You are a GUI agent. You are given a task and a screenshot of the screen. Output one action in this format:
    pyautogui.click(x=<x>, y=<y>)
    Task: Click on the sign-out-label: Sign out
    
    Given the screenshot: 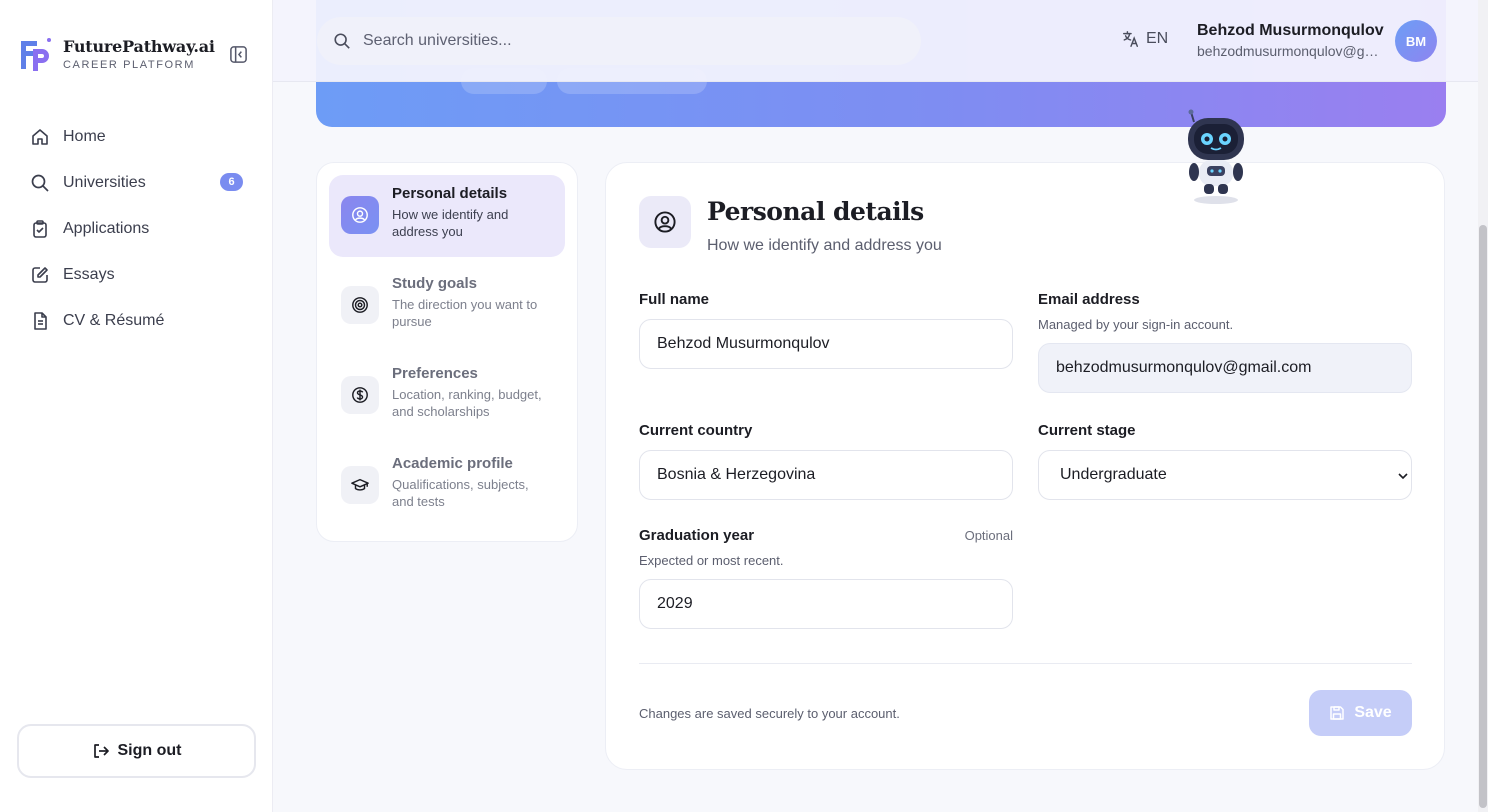 What is the action you would take?
    pyautogui.click(x=149, y=750)
    